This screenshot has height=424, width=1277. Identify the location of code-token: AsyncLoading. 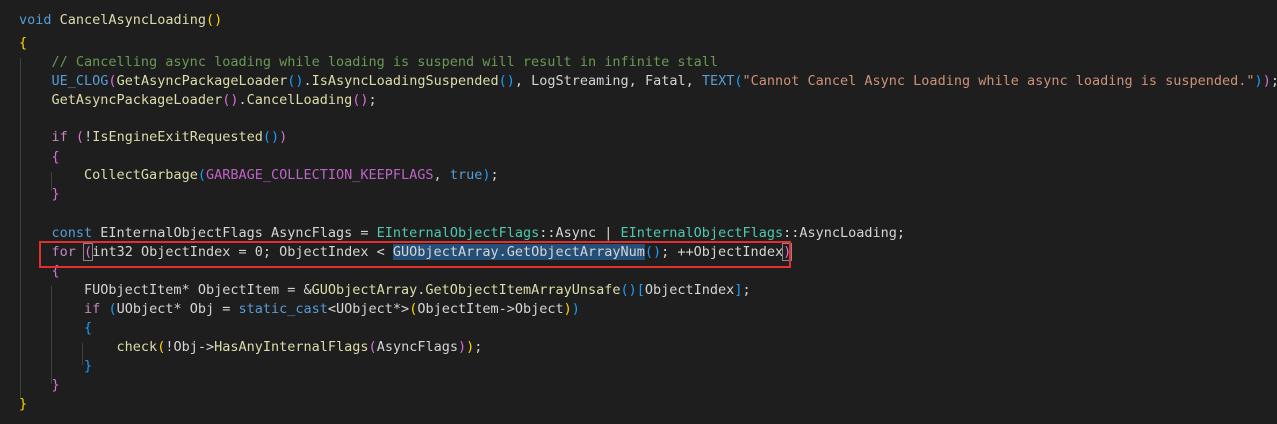
(848, 233).